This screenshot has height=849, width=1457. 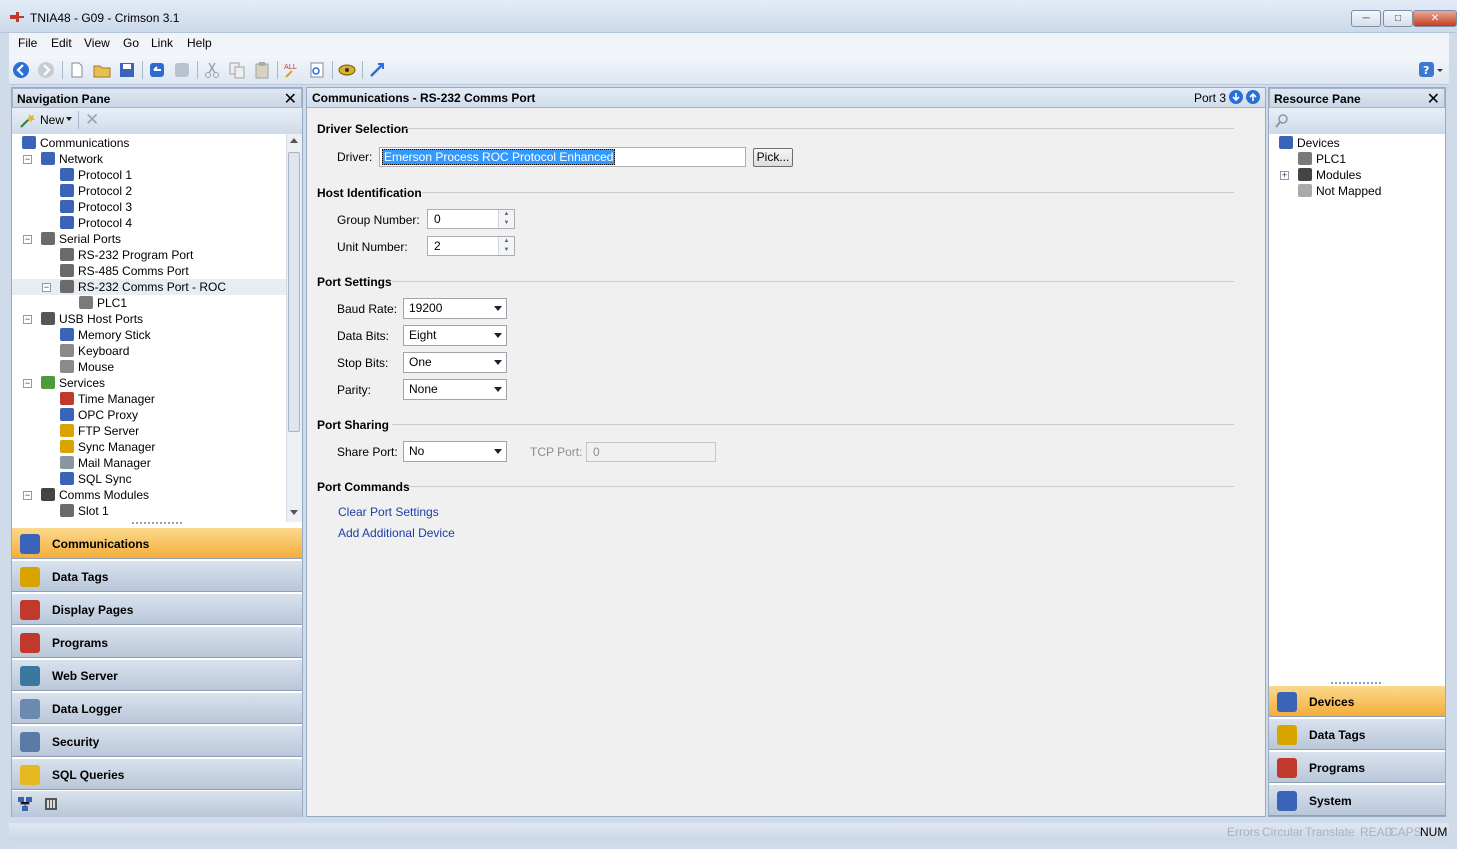 I want to click on close-window-button: ✕, so click(x=1435, y=18).